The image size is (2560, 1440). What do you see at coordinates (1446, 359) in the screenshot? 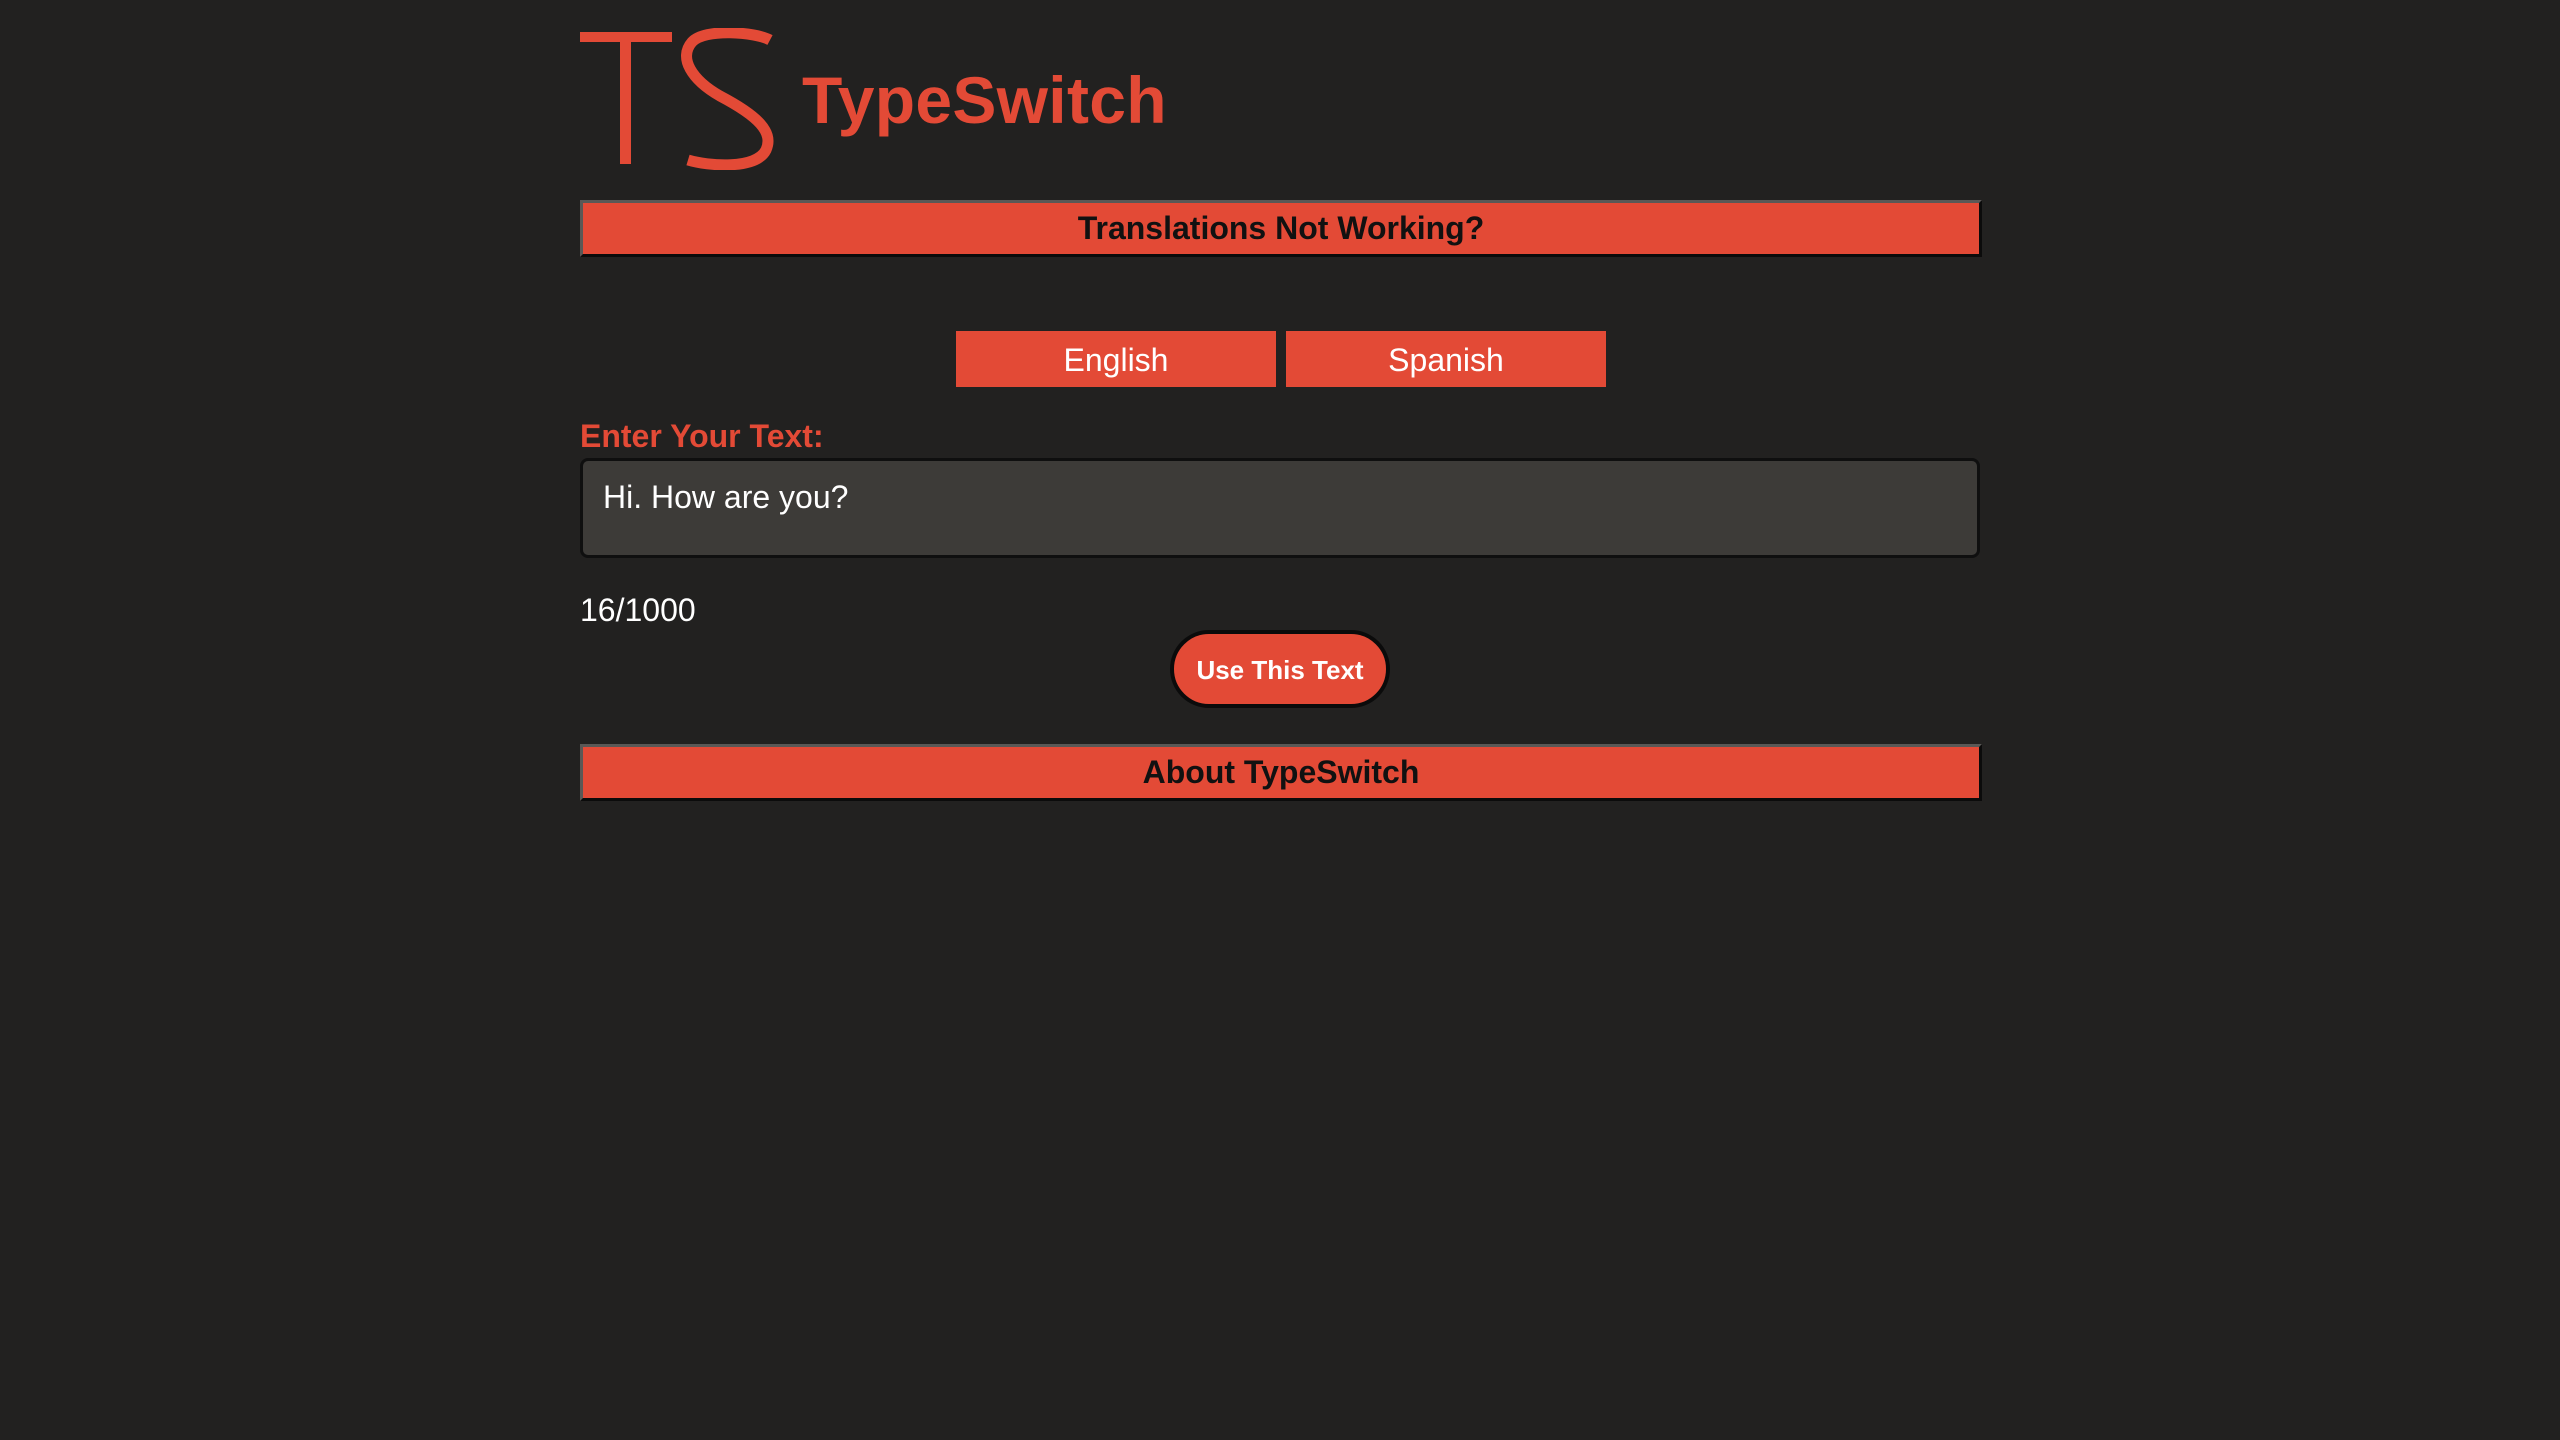
I see `language-button-spanish: Spanish` at bounding box center [1446, 359].